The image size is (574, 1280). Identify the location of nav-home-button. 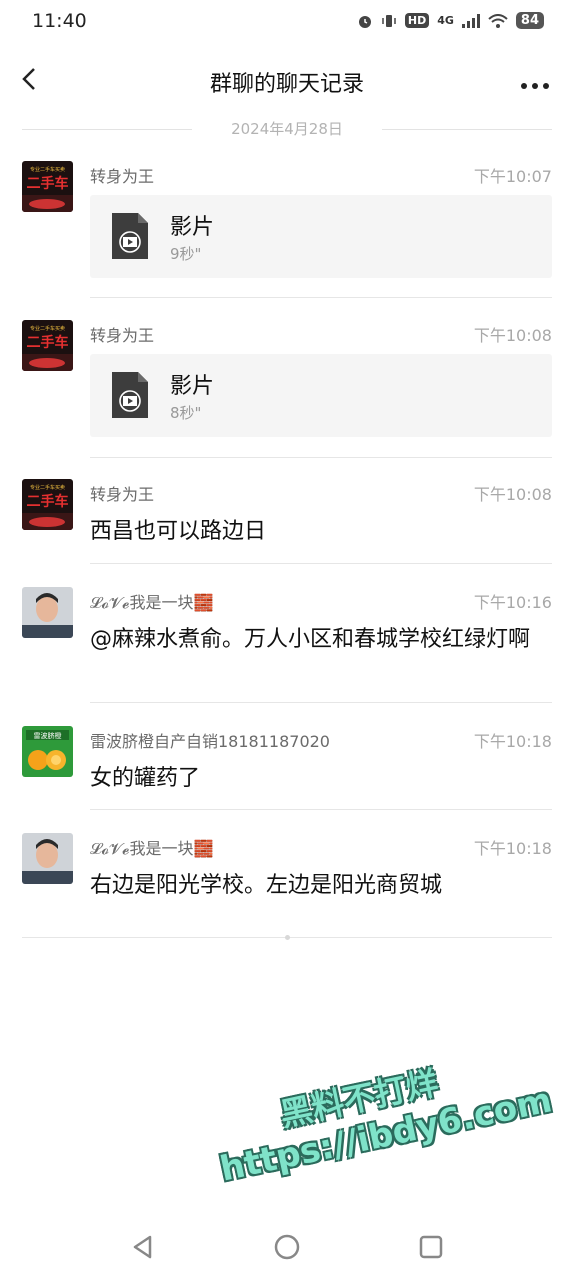
(287, 1247).